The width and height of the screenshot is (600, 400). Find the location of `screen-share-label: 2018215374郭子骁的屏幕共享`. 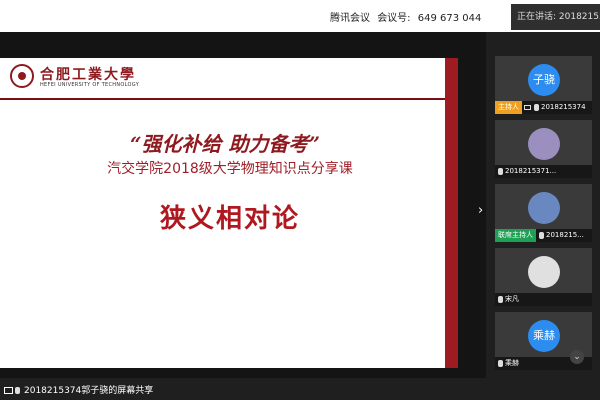

screen-share-label: 2018215374郭子骁的屏幕共享 is located at coordinates (78, 389).